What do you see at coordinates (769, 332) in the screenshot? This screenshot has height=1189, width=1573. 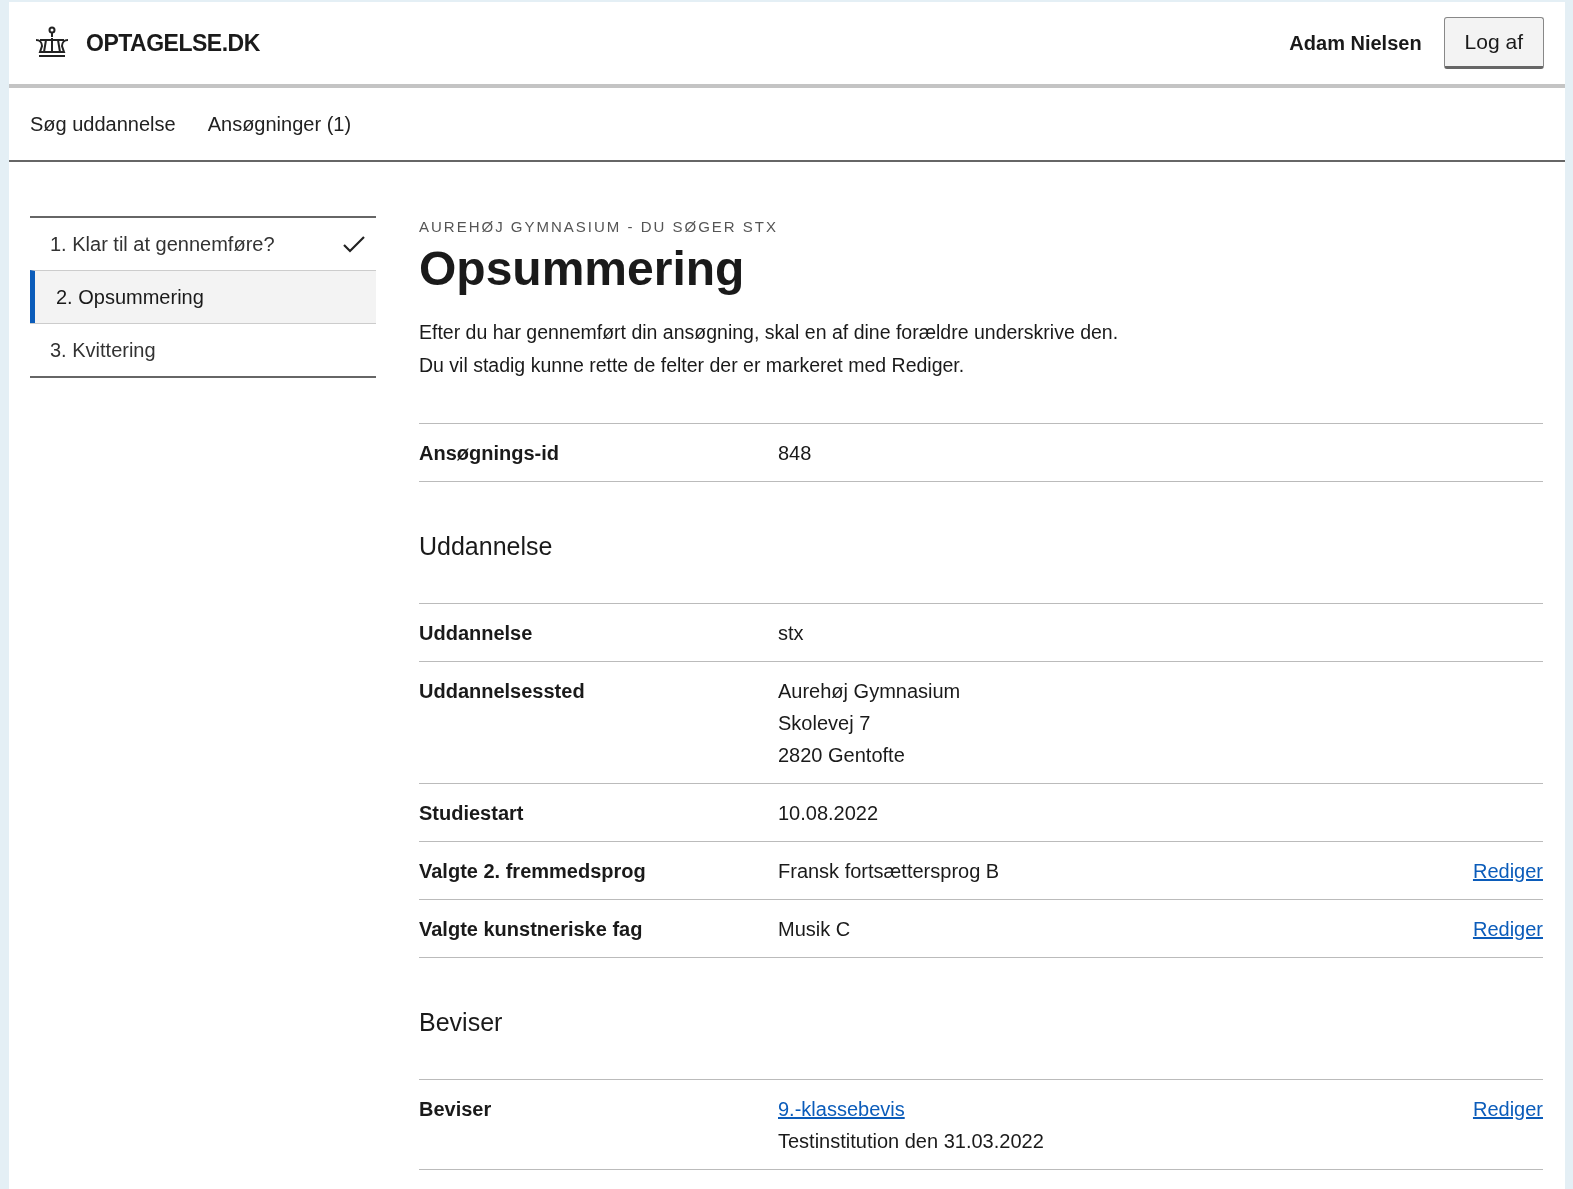 I see `intro-text: Efter du har gennemført din ansøgning, skal en af dine forældre underskrive den.` at bounding box center [769, 332].